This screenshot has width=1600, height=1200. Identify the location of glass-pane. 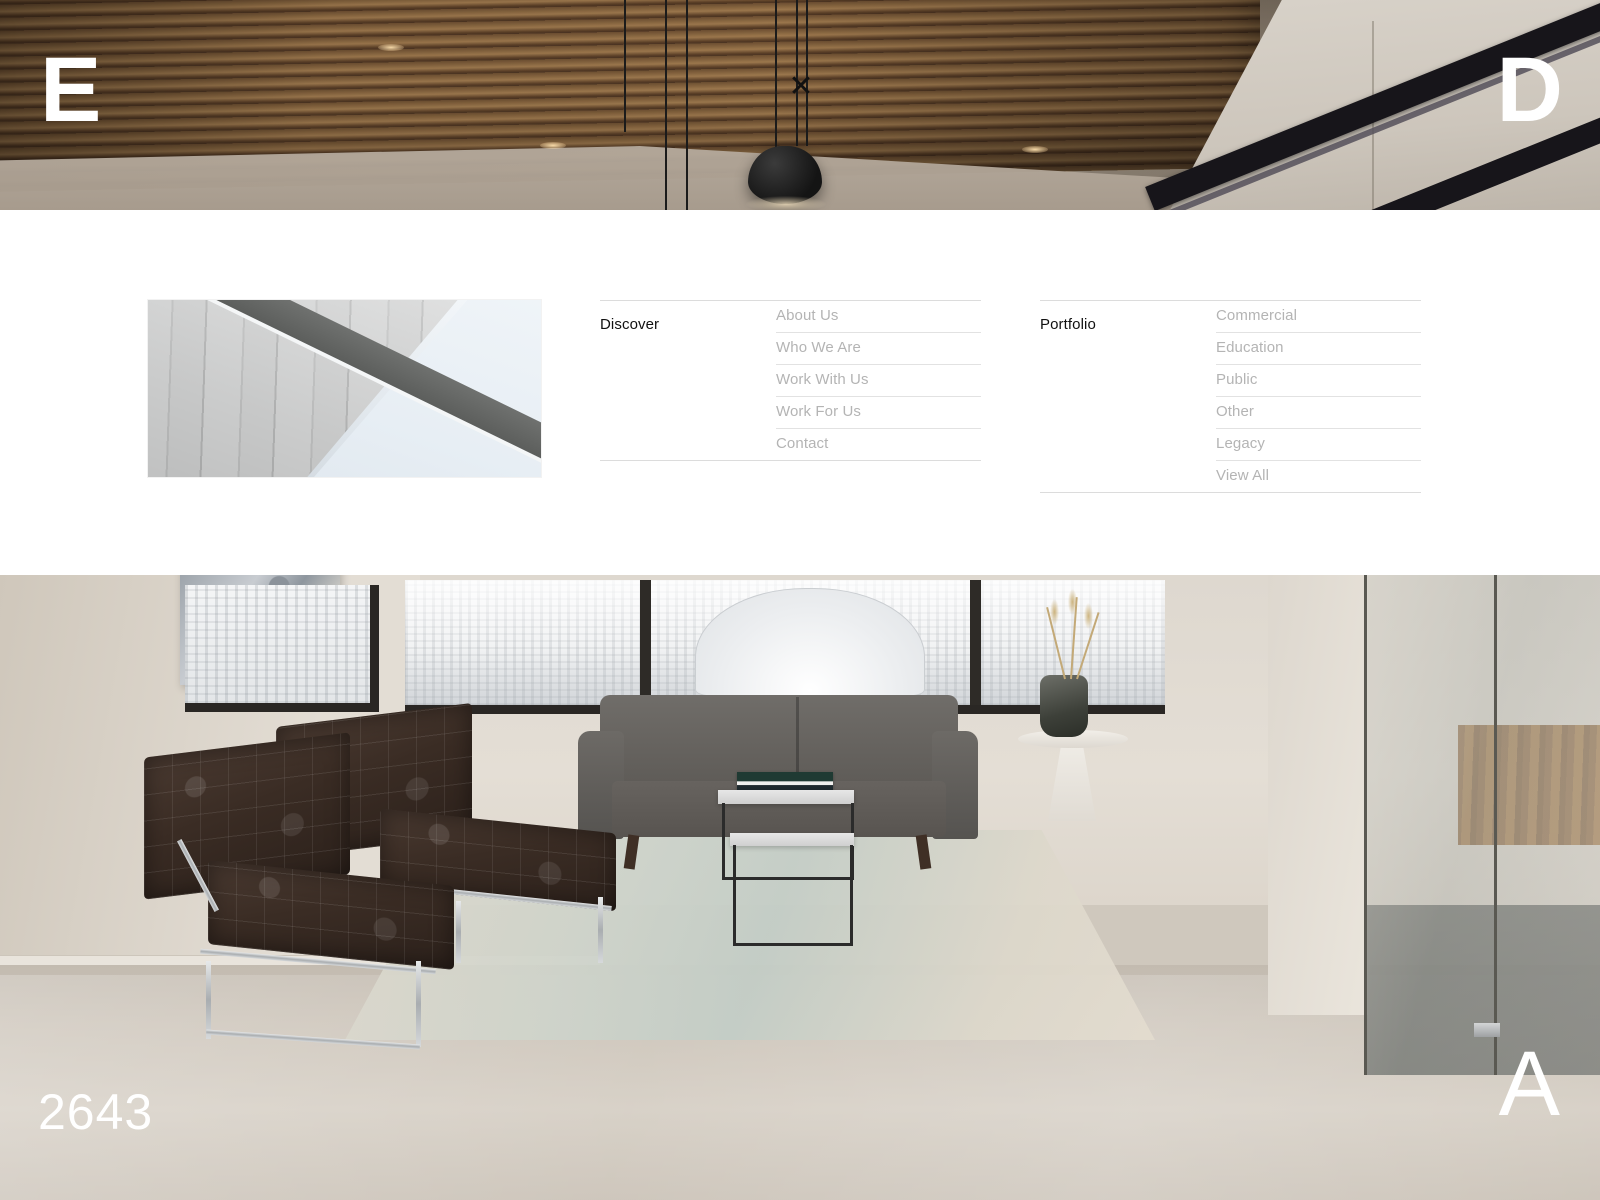
(1482, 825).